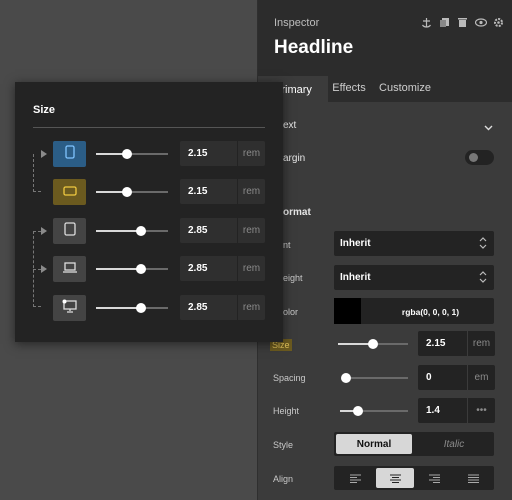 The width and height of the screenshot is (512, 500). I want to click on device-laptop-button, so click(69, 269).